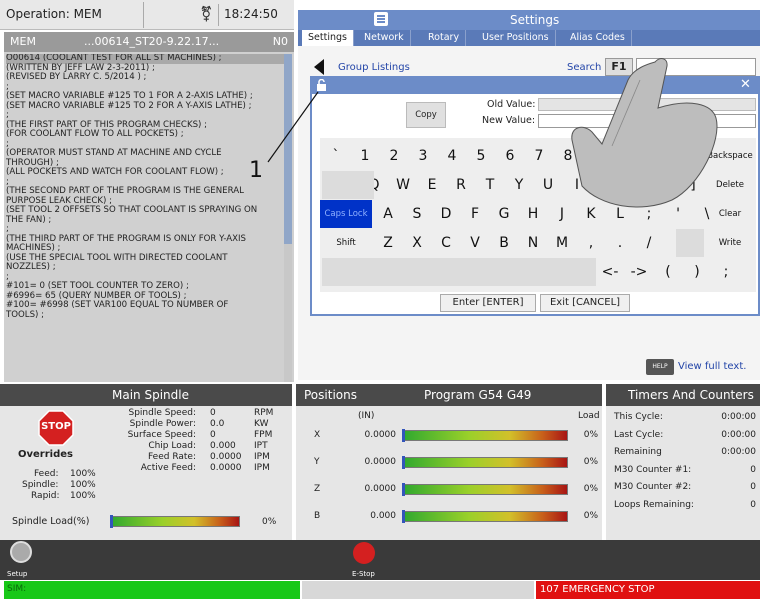 Image resolution: width=760 pixels, height=599 pixels. Describe the element at coordinates (223, 446) in the screenshot. I see `spindle-stat-value: 0.000` at that location.